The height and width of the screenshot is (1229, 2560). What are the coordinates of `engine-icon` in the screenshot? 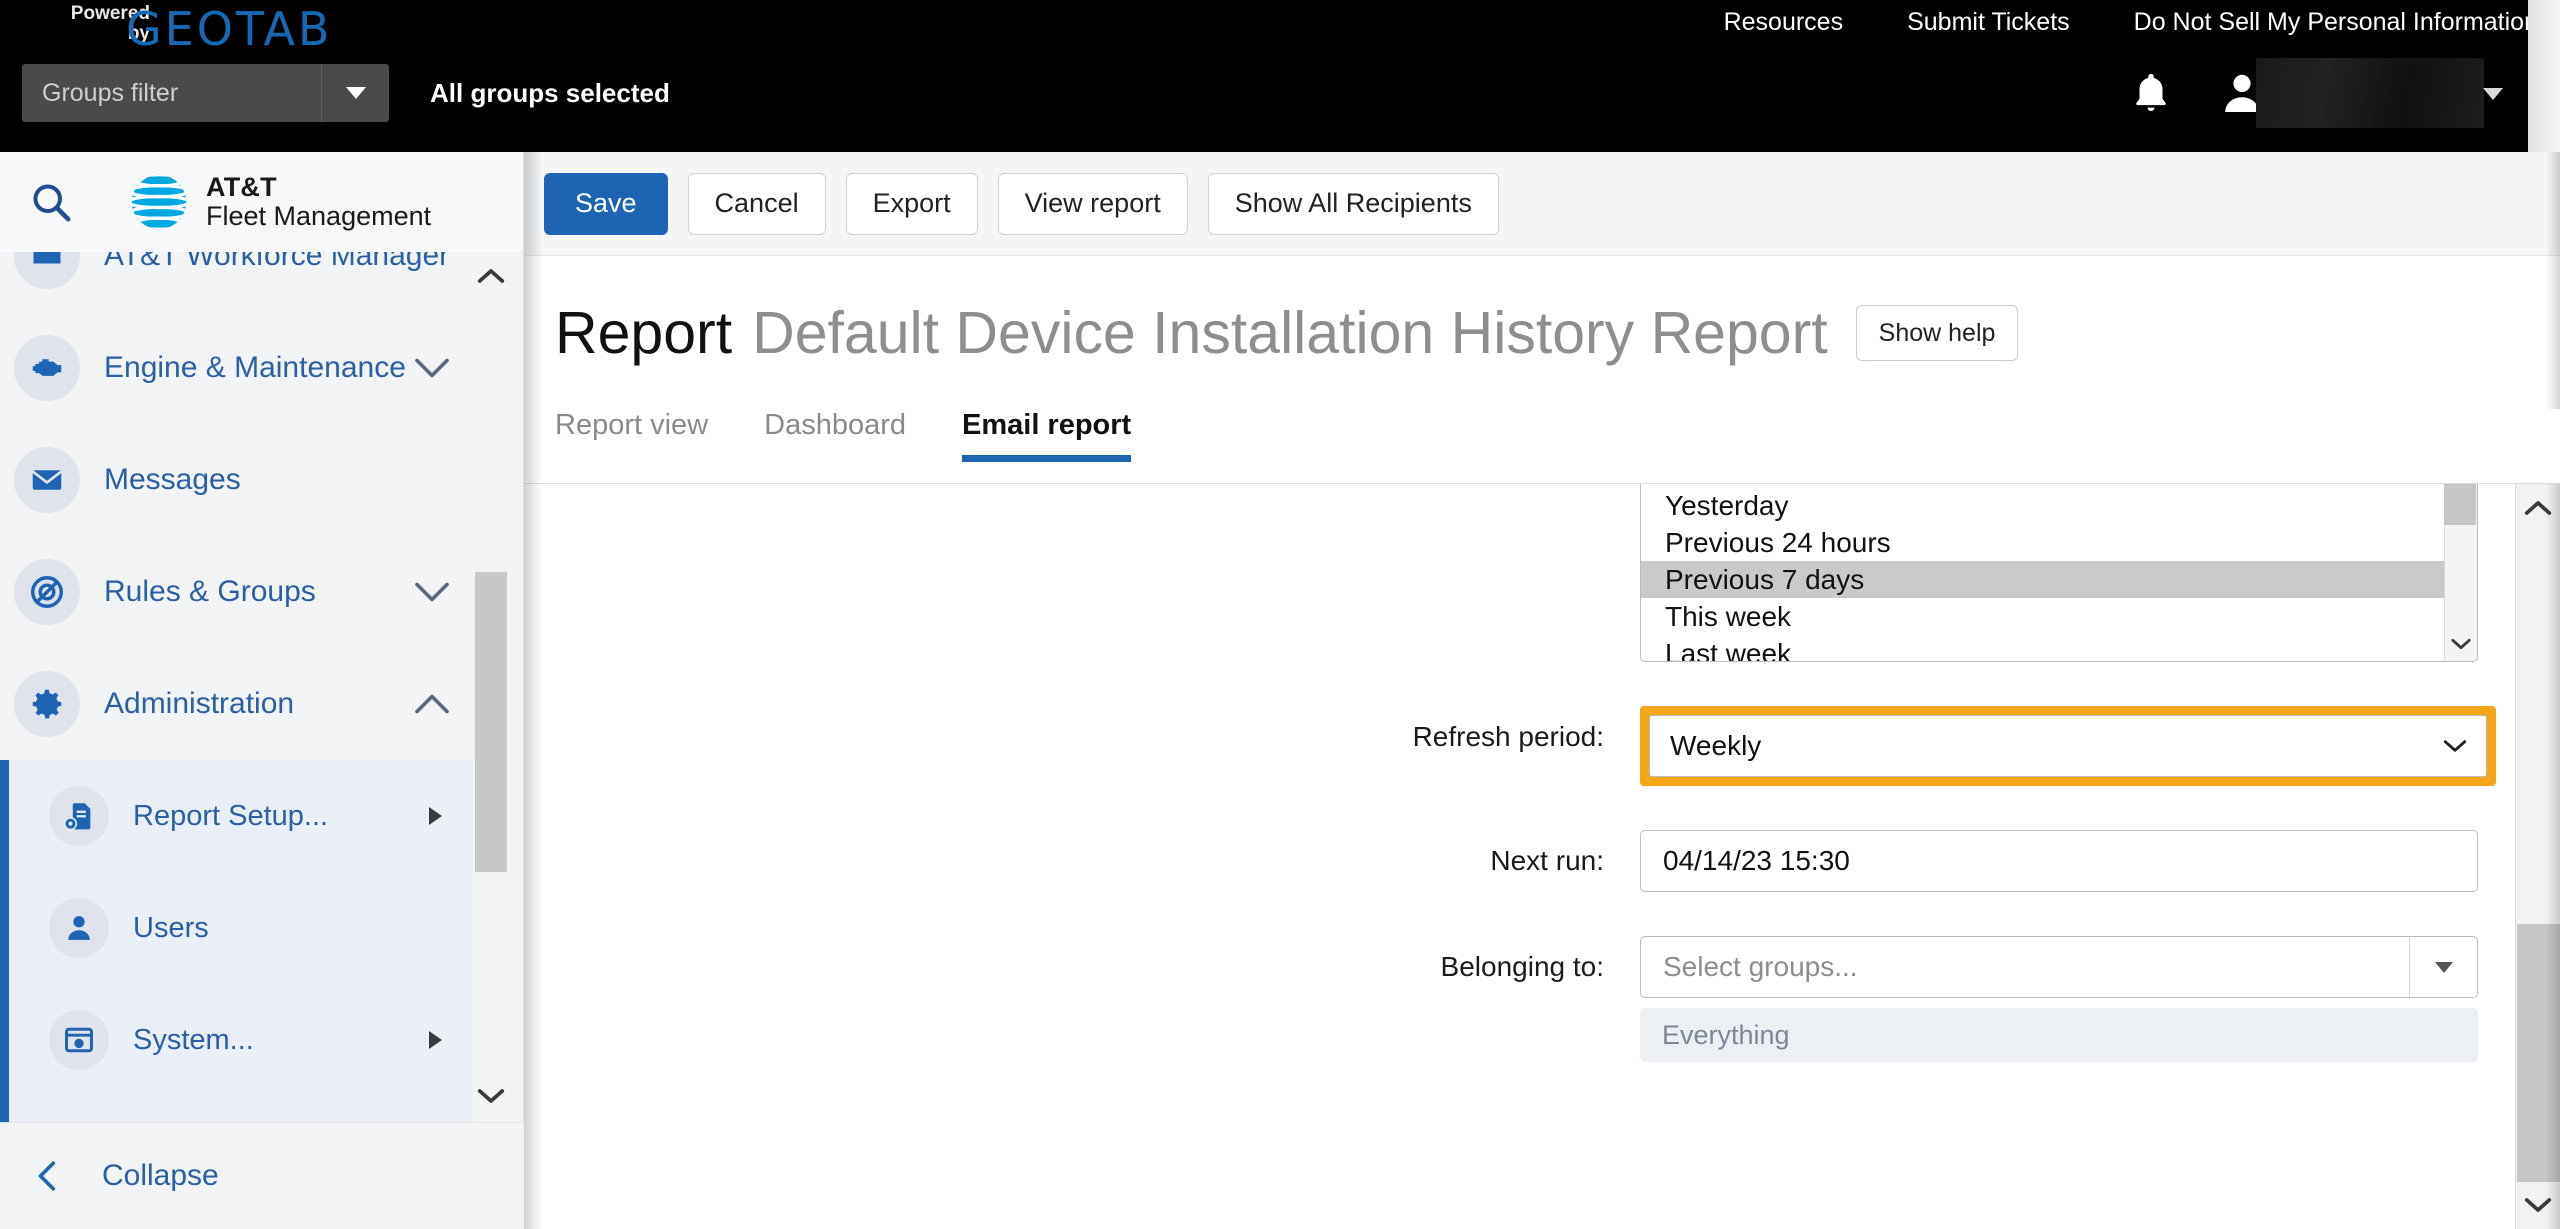 It's located at (47, 368).